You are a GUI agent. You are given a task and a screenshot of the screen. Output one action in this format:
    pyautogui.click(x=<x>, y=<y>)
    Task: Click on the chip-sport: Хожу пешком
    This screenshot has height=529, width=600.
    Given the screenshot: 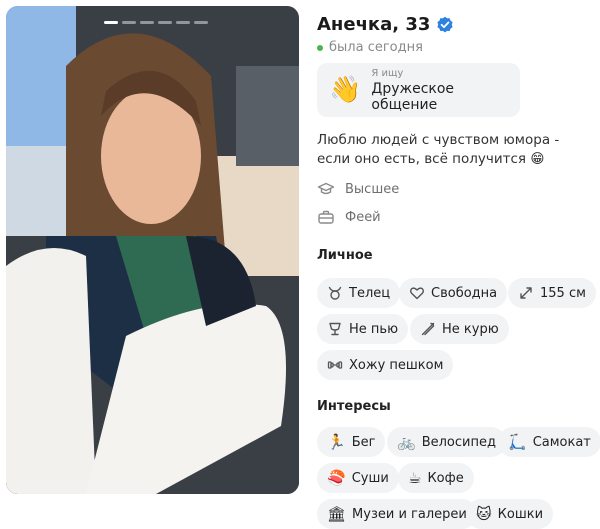 What is the action you would take?
    pyautogui.click(x=385, y=365)
    